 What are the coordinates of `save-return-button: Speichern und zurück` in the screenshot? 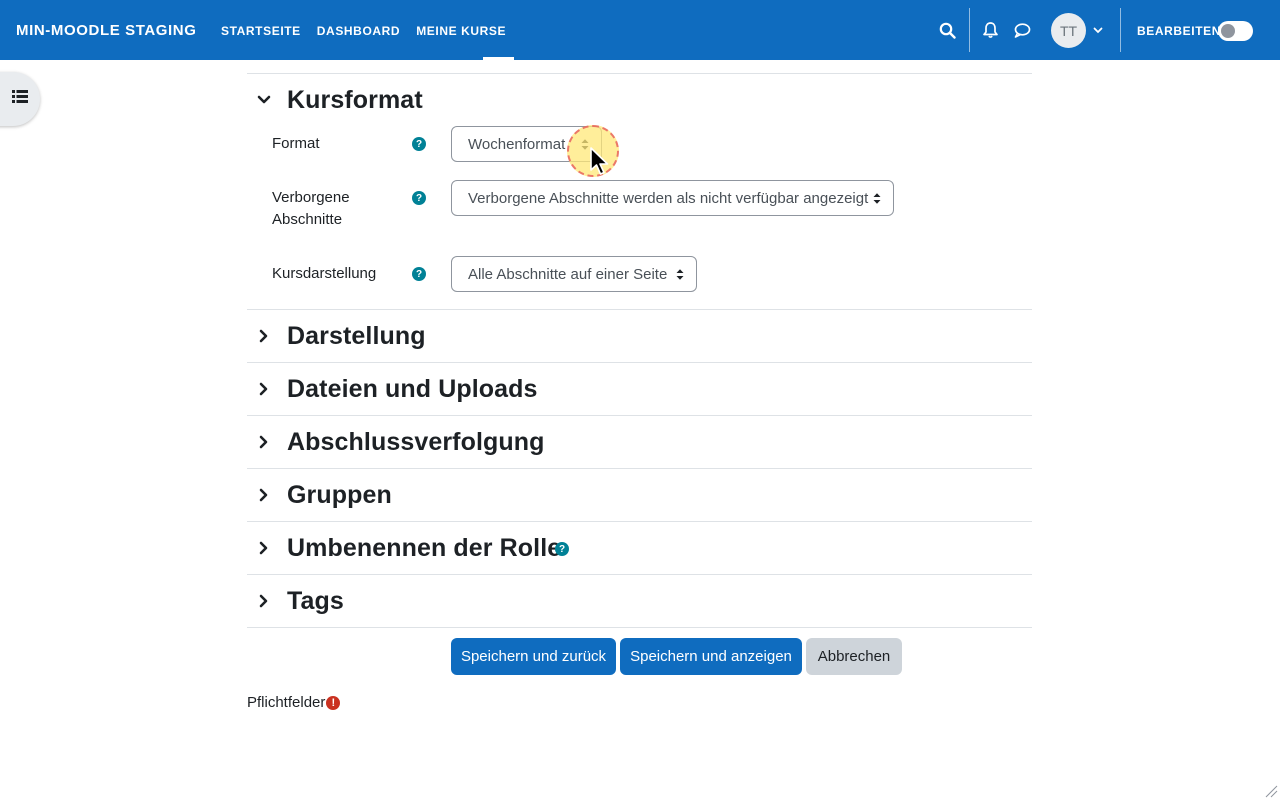 It's located at (533, 656).